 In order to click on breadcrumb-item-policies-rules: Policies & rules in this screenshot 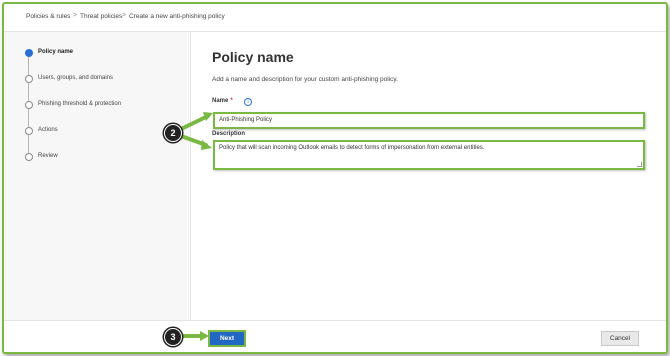, I will do `click(48, 16)`.